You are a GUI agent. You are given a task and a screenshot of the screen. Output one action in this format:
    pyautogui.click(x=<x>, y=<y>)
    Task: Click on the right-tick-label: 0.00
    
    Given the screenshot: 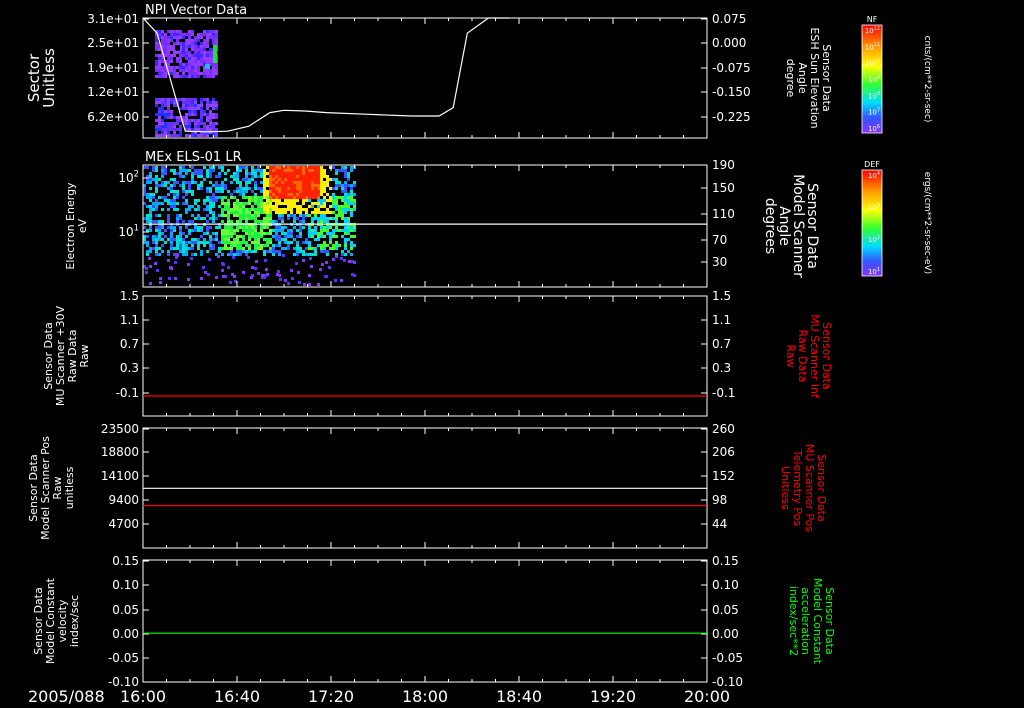 What is the action you would take?
    pyautogui.click(x=725, y=634)
    